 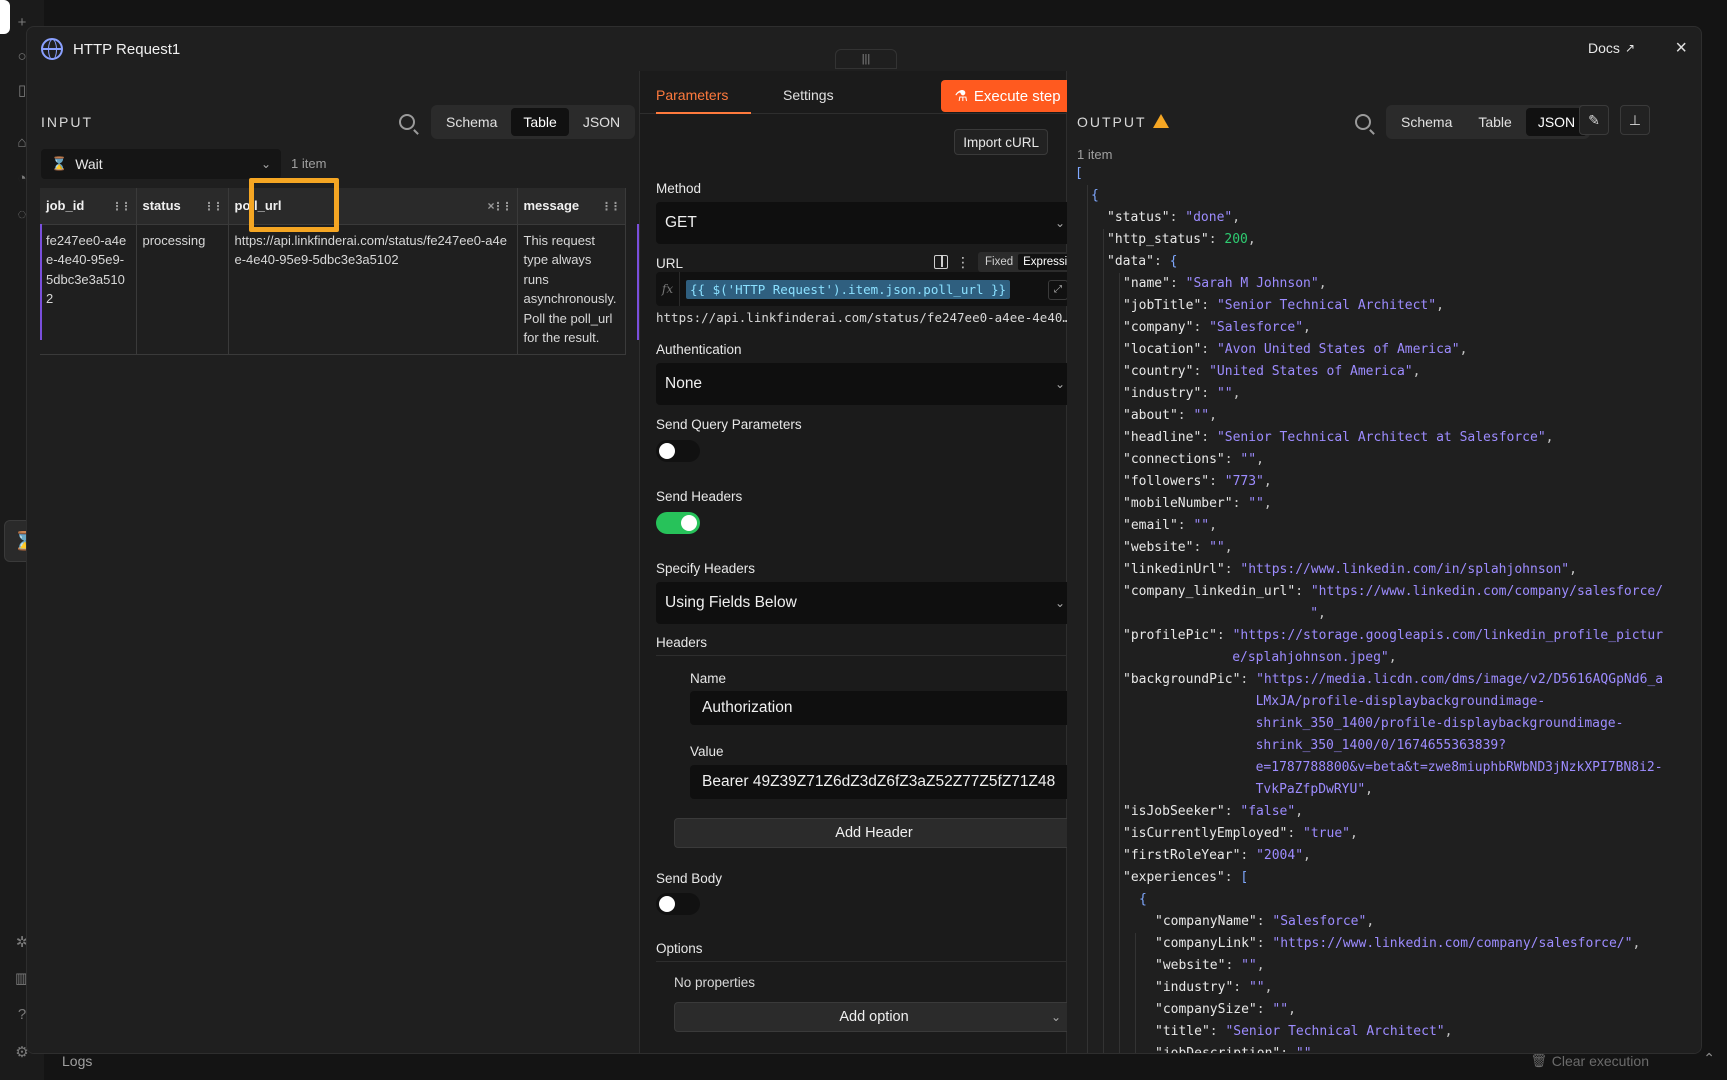 I want to click on more-icon: ⋮, so click(x=963, y=262).